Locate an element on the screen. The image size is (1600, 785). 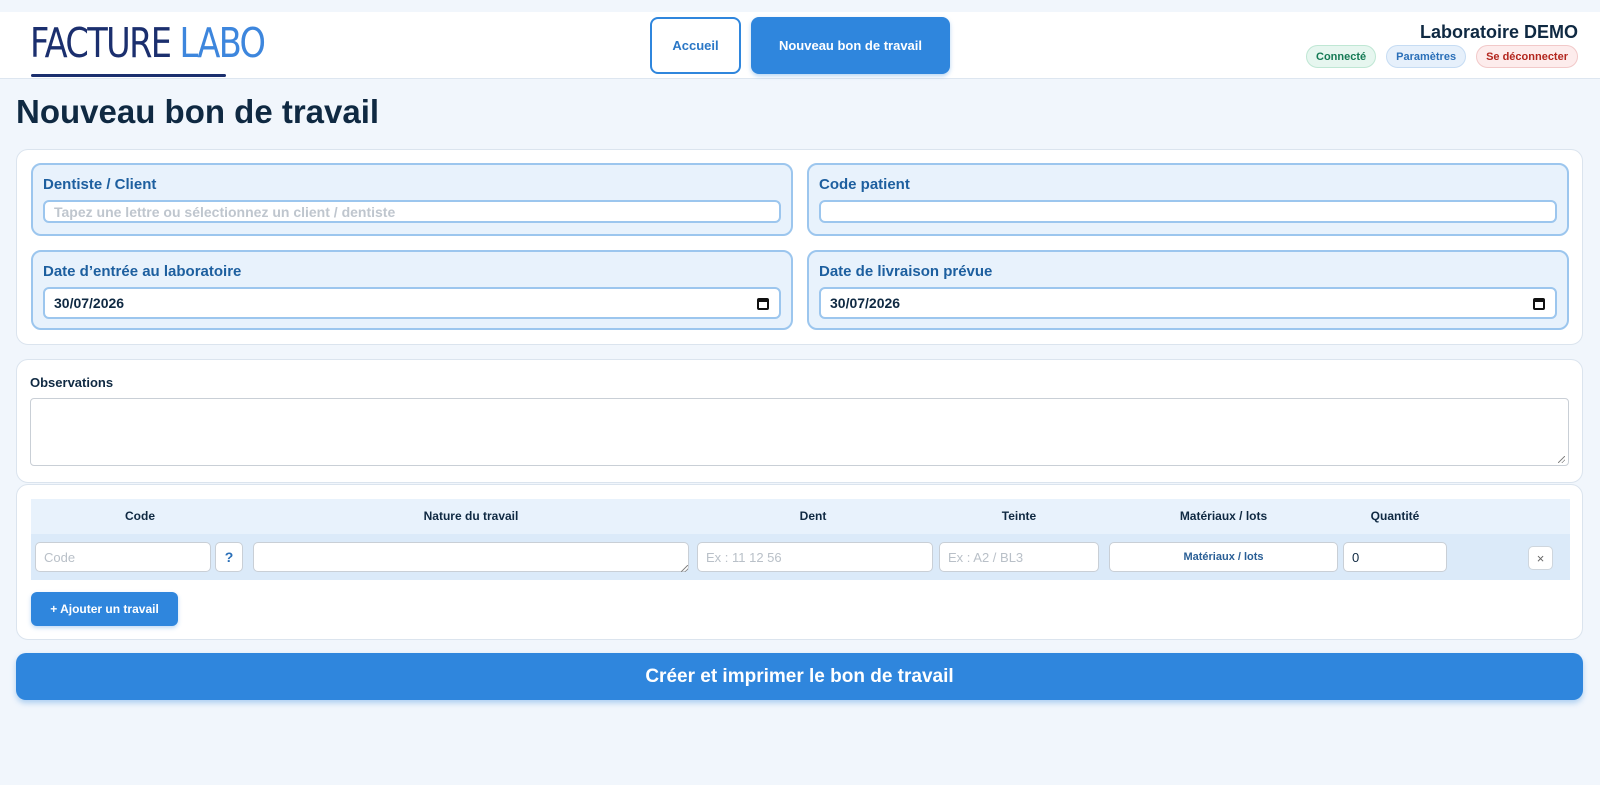
tooth-input: Ex : 11 12 56 is located at coordinates (815, 557).